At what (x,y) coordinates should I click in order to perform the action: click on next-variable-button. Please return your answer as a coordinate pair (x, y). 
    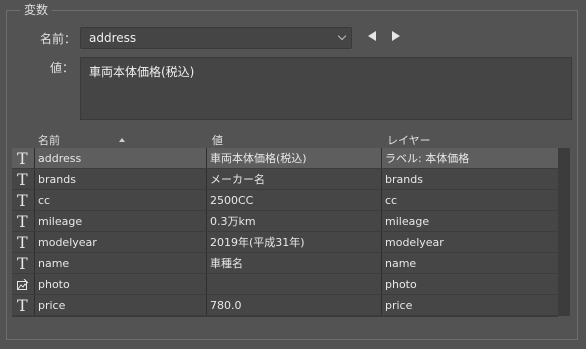
    Looking at the image, I should click on (396, 36).